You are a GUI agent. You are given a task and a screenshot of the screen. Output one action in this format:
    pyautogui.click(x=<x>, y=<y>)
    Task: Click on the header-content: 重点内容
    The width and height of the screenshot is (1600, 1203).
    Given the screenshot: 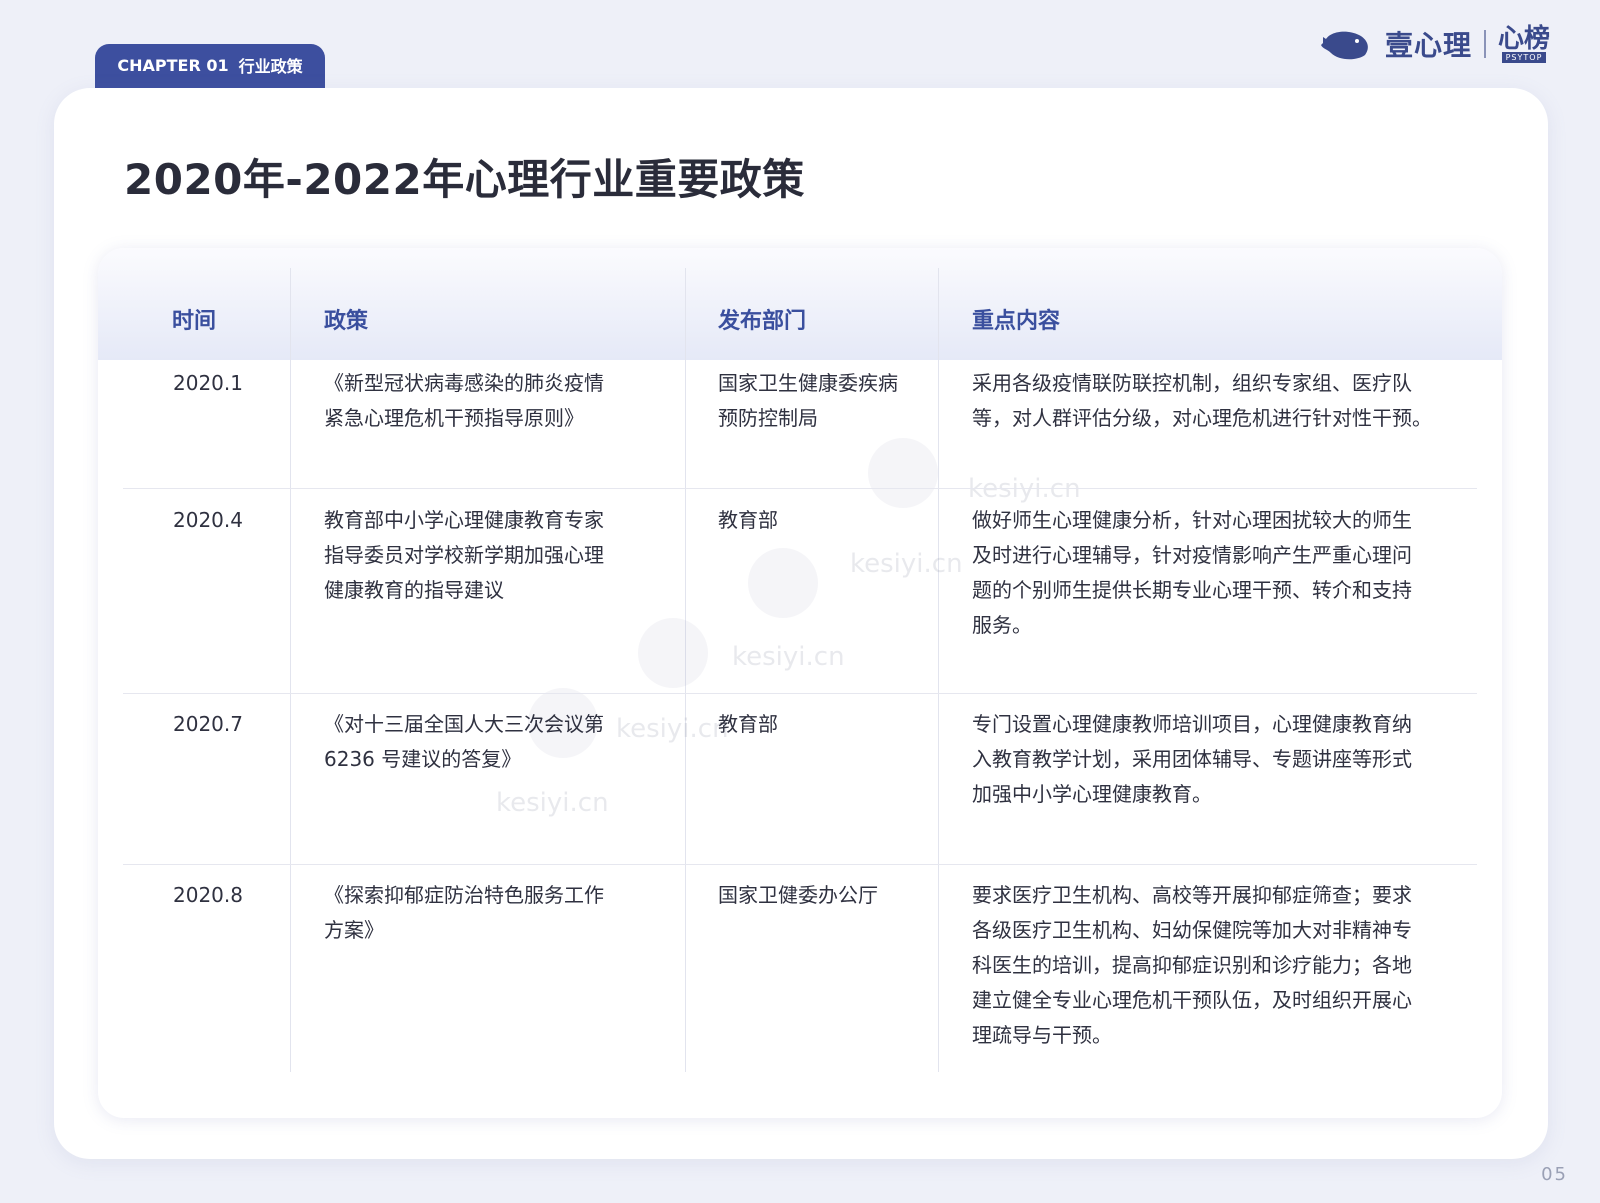 What is the action you would take?
    pyautogui.click(x=1016, y=321)
    